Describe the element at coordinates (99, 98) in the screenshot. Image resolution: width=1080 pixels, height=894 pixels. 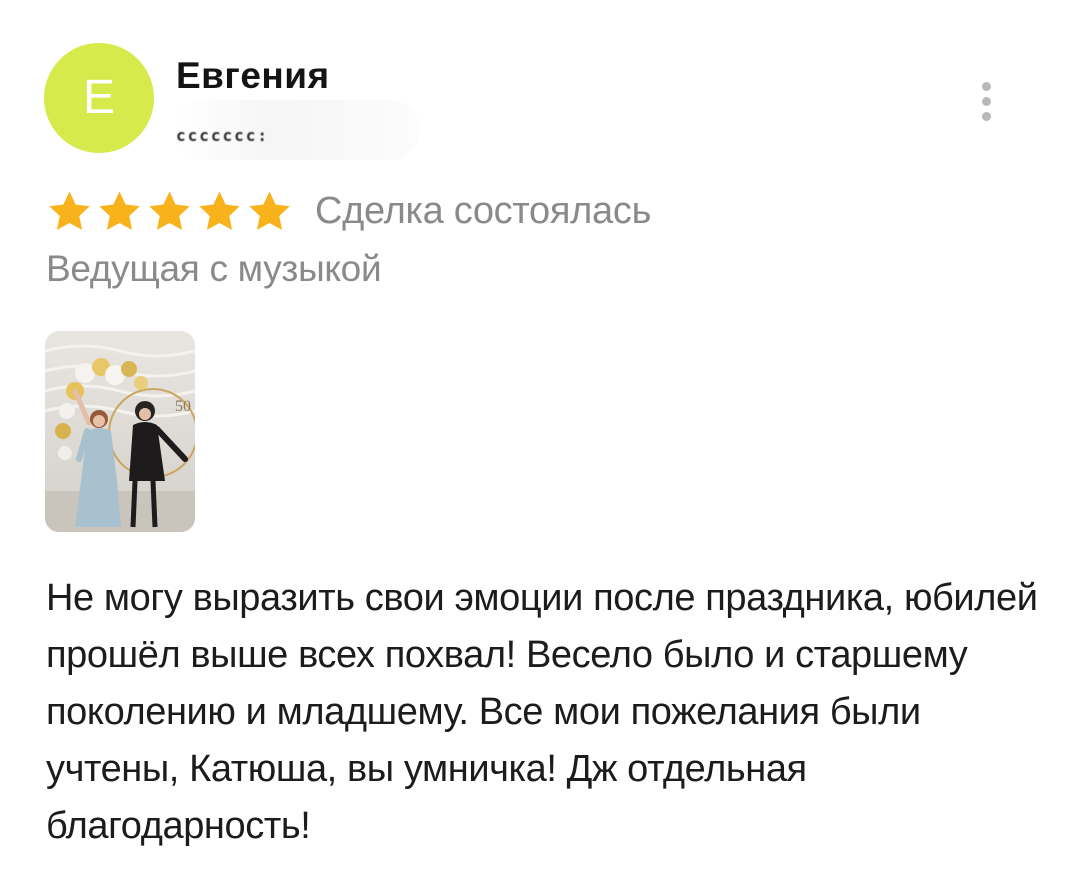
I see `author-avatar: Е` at that location.